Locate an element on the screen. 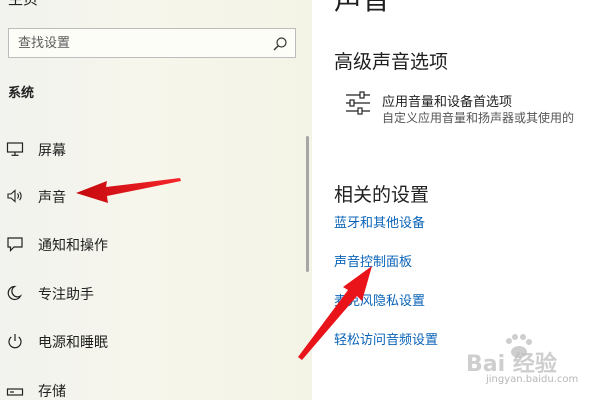  power-icon is located at coordinates (15, 341).